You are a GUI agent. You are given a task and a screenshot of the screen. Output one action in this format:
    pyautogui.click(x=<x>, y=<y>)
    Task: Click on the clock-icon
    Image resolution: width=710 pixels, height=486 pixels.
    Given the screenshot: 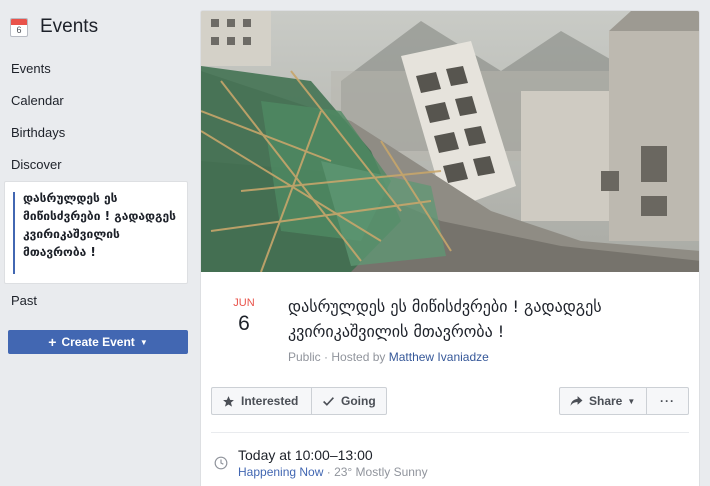 What is the action you would take?
    pyautogui.click(x=221, y=463)
    